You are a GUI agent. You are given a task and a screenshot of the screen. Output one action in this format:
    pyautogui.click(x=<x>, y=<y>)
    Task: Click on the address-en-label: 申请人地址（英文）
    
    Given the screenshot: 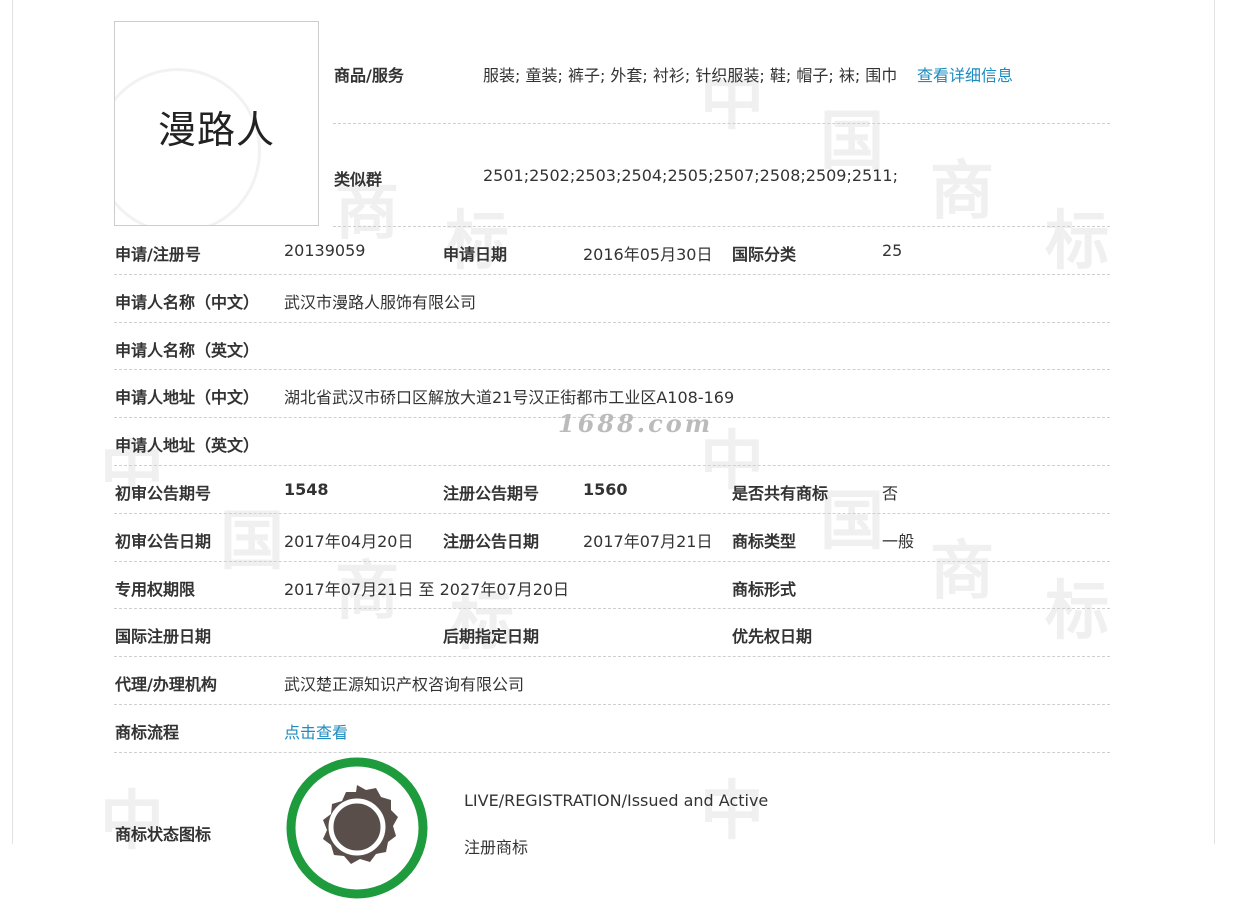 What is the action you would take?
    pyautogui.click(x=187, y=445)
    